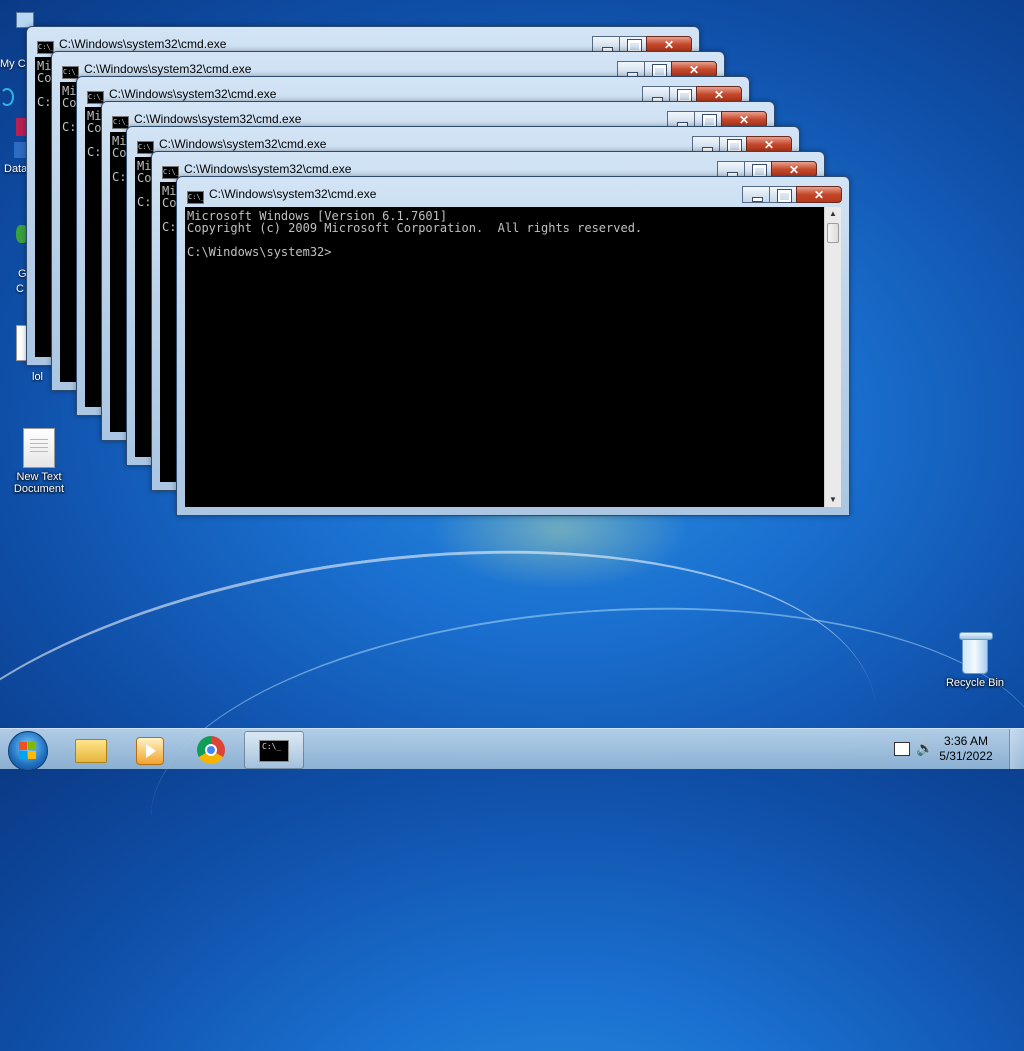  I want to click on show-desktop-button, so click(1016, 749).